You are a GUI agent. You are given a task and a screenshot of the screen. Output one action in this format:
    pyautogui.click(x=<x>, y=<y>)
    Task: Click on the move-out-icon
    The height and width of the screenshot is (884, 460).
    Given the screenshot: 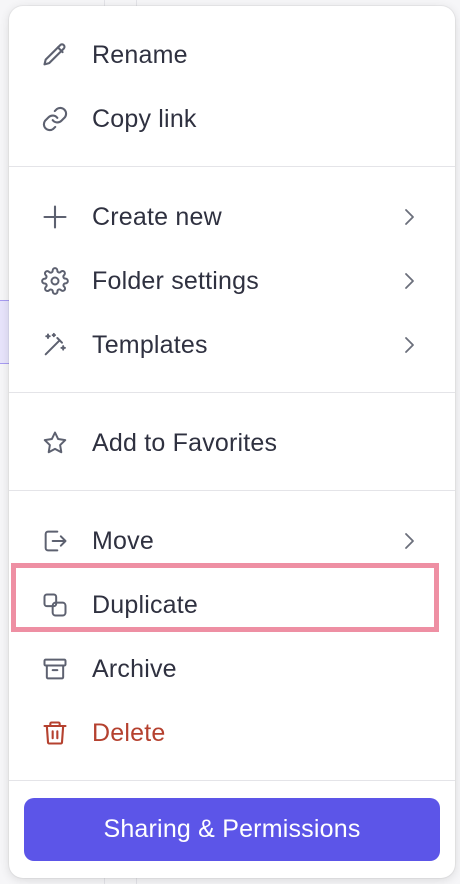 What is the action you would take?
    pyautogui.click(x=55, y=541)
    